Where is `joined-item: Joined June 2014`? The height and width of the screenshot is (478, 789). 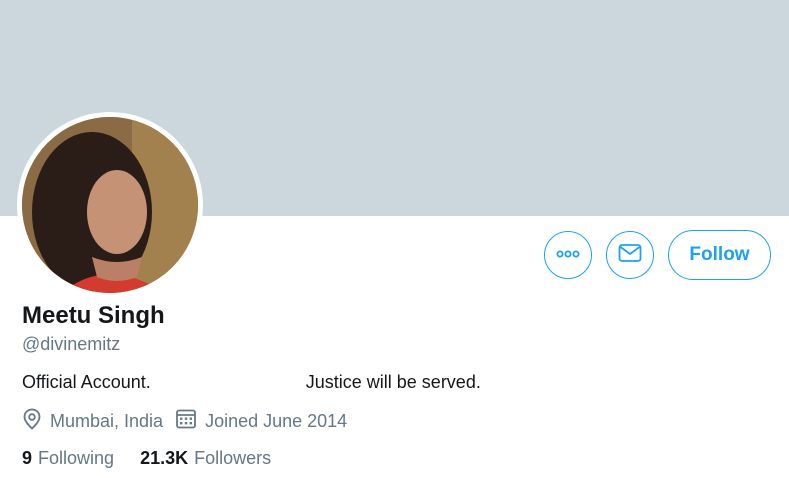 joined-item: Joined June 2014 is located at coordinates (261, 421).